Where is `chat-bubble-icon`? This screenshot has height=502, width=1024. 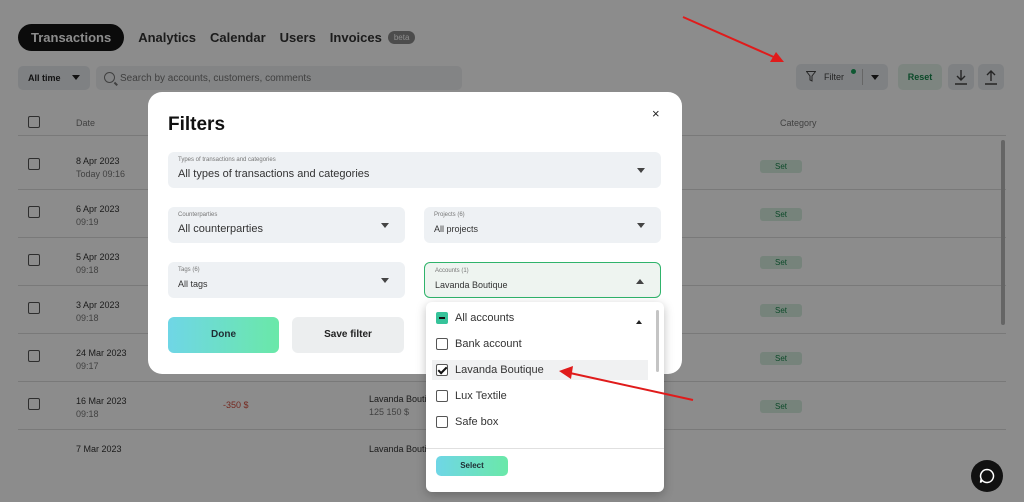 chat-bubble-icon is located at coordinates (987, 476).